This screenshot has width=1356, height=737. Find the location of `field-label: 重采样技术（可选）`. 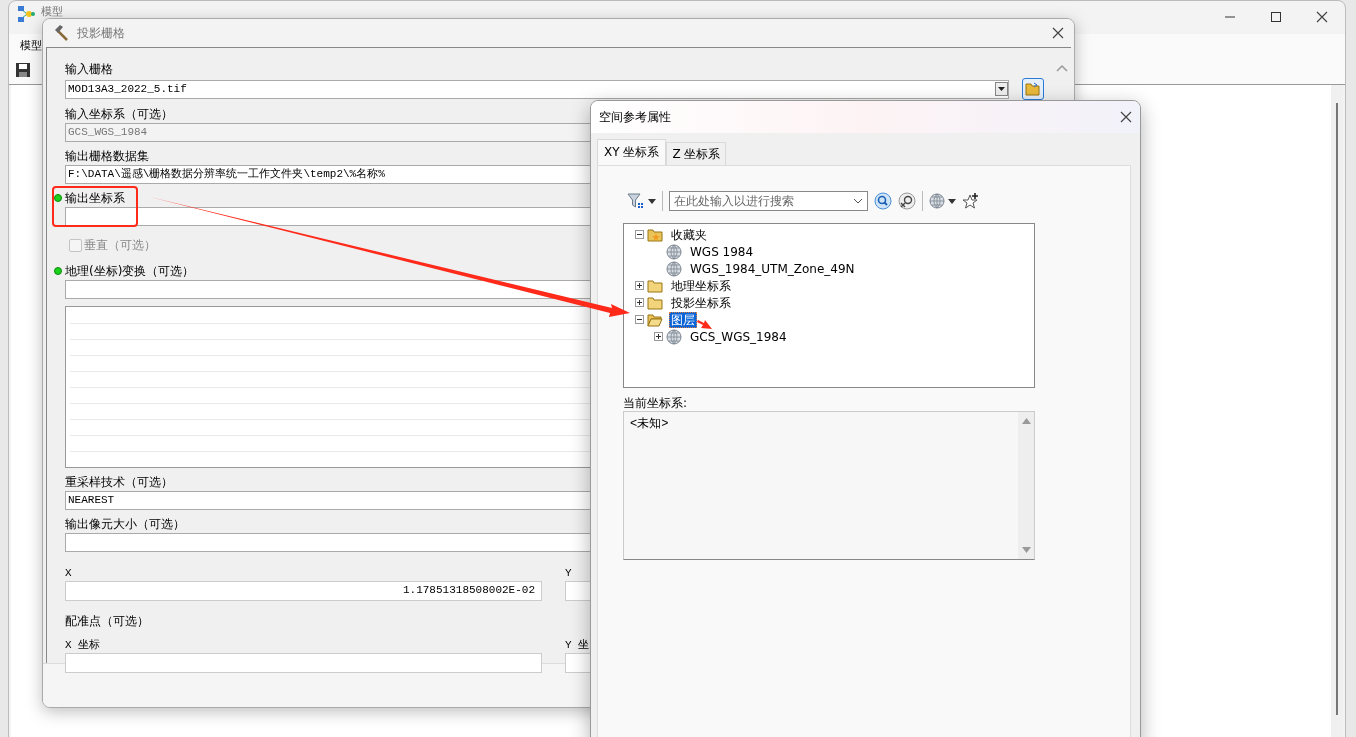

field-label: 重采样技术（可选） is located at coordinates (119, 482).